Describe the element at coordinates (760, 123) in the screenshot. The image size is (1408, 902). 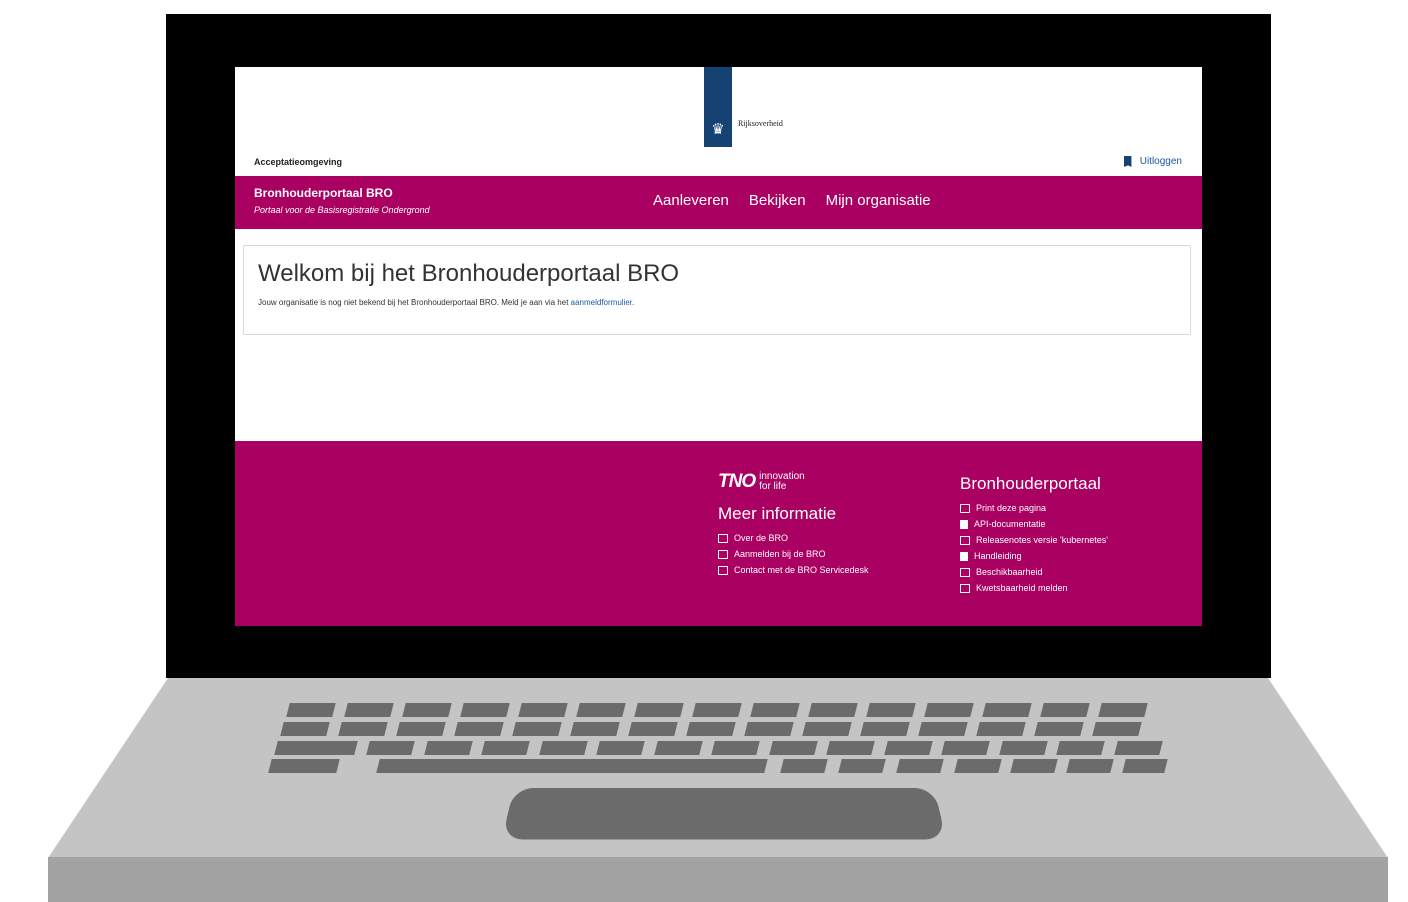
I see `logo-text: Rijksoverheid` at that location.